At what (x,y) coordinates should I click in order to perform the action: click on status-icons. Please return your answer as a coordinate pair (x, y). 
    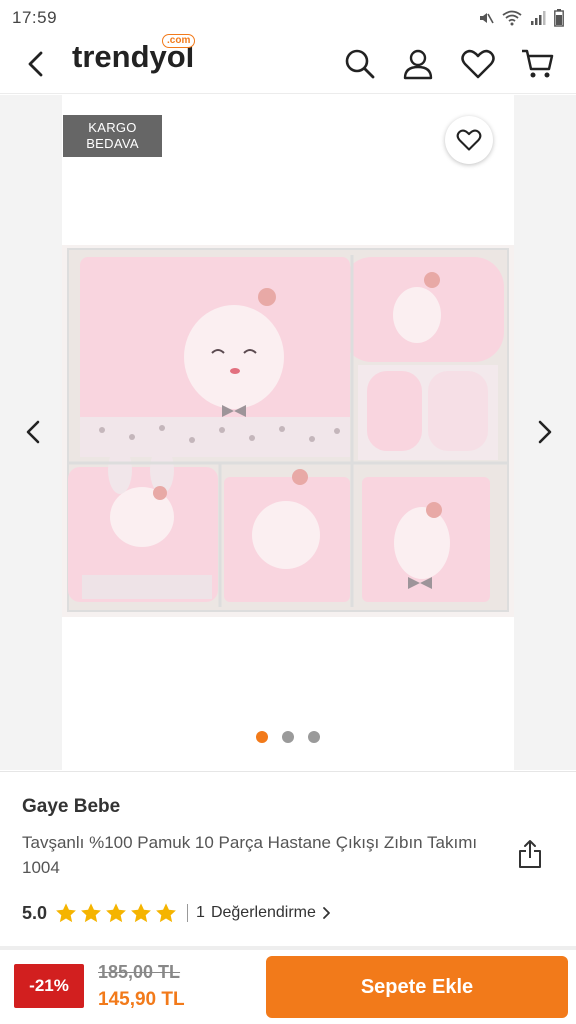
    Looking at the image, I should click on (521, 20).